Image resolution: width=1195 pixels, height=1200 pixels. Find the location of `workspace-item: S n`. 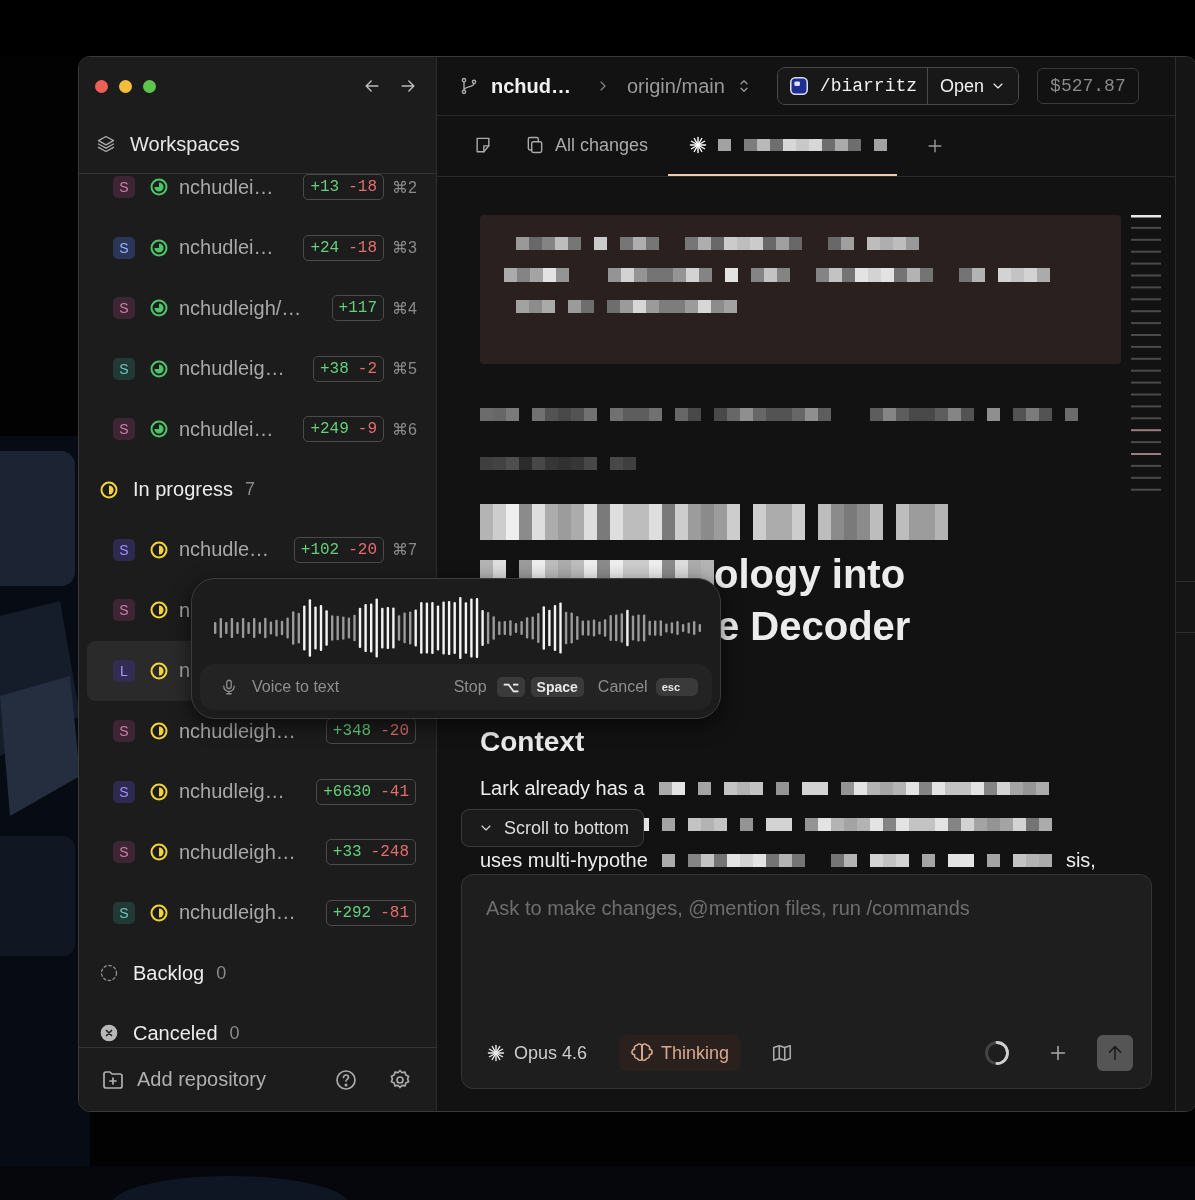

workspace-item: S n is located at coordinates (257, 610).